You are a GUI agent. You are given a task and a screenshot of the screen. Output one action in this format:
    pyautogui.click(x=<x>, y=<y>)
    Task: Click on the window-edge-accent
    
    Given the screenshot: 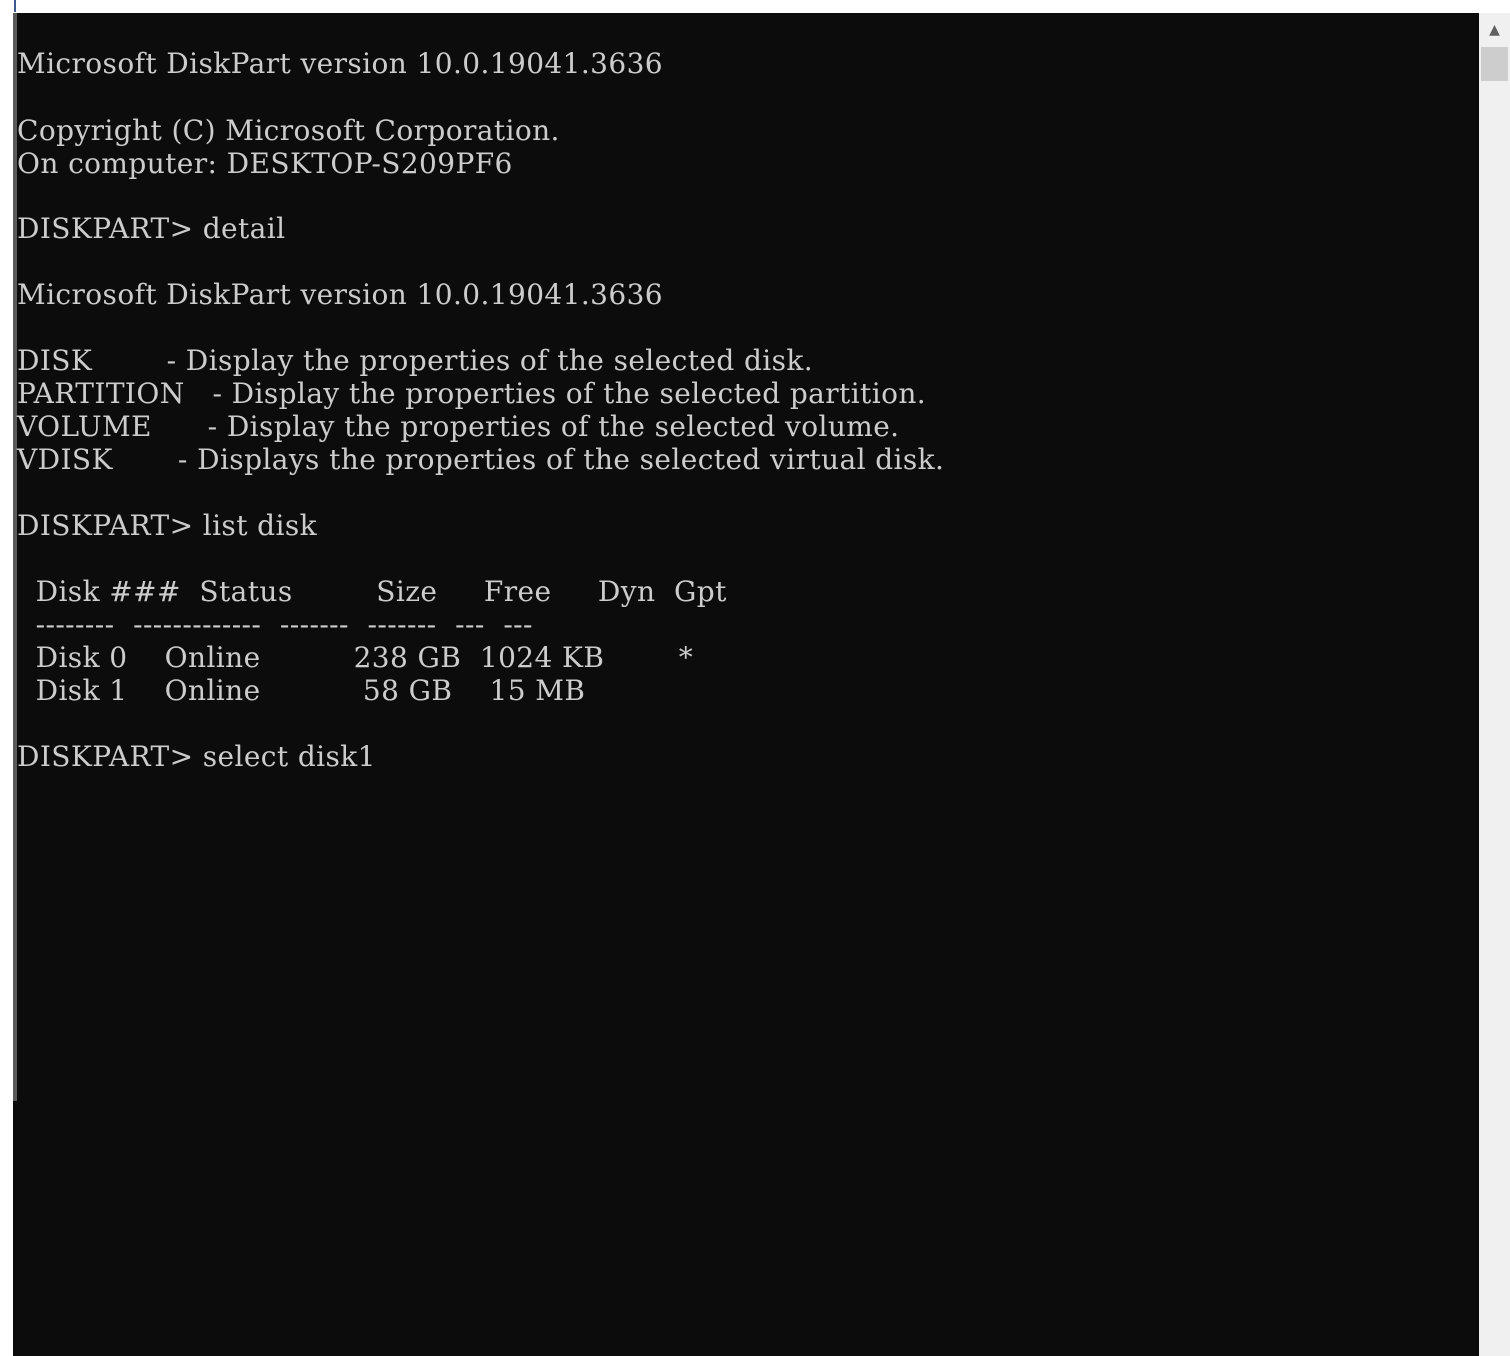 What is the action you would take?
    pyautogui.click(x=15, y=6)
    